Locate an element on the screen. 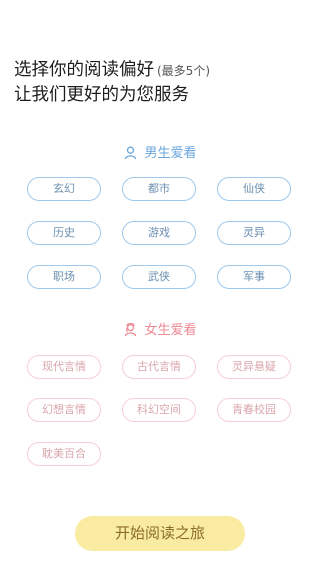 The width and height of the screenshot is (320, 569). genre-tag-female: 古代言情 is located at coordinates (159, 367).